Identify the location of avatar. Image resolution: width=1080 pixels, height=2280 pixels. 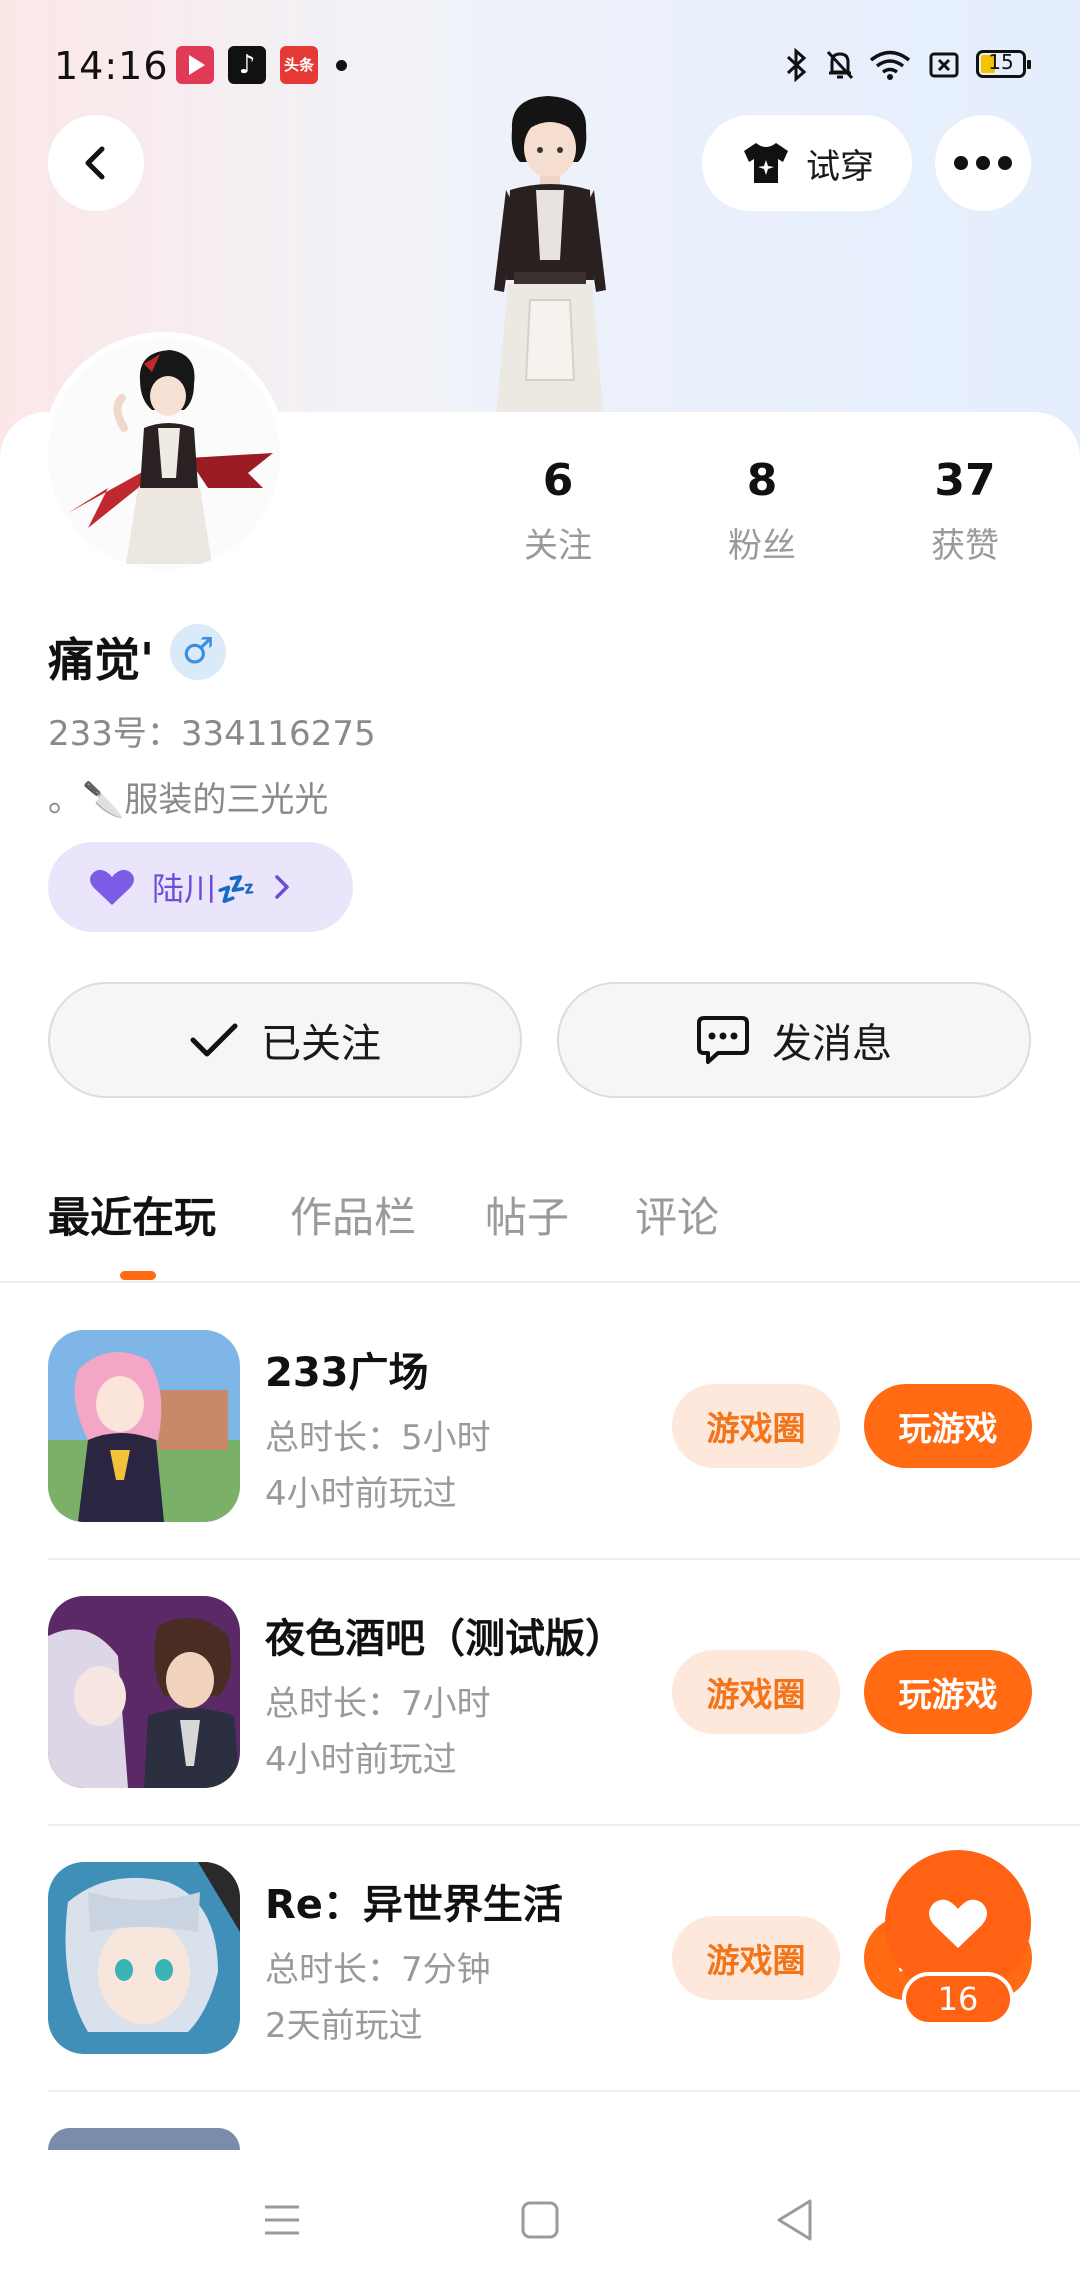
(164, 454).